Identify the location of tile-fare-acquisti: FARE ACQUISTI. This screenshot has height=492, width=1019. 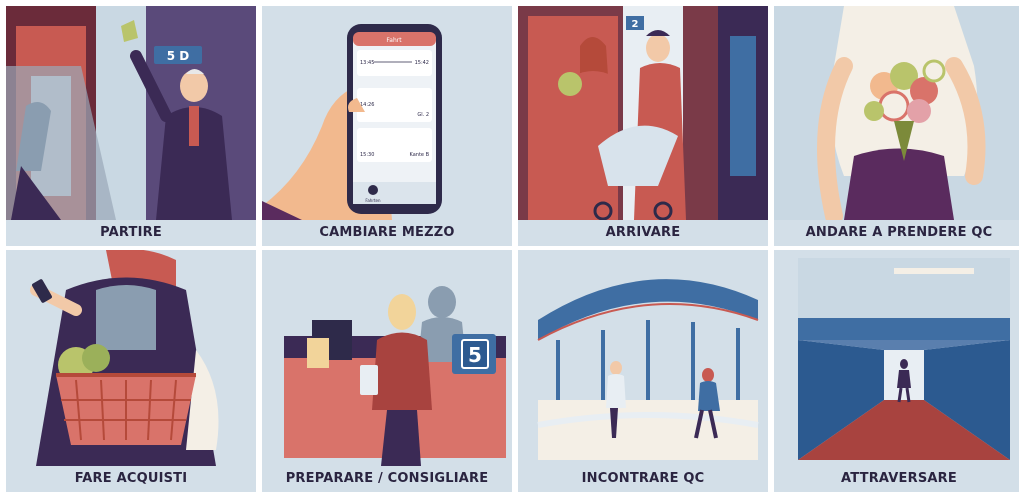
(131, 371).